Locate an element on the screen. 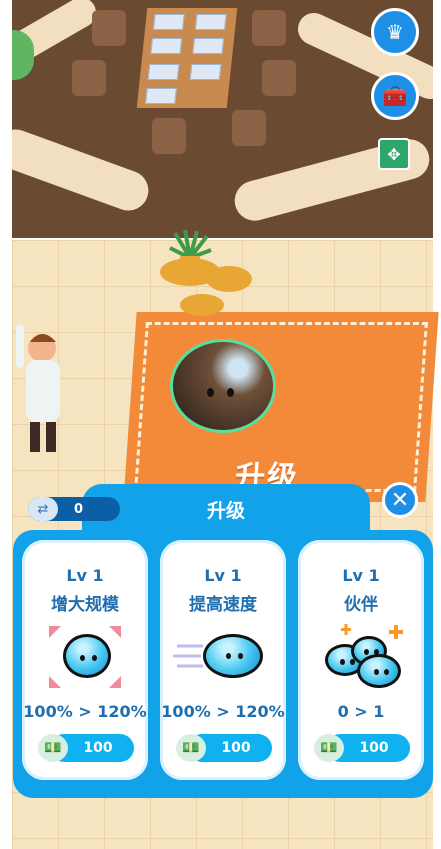  upgrade-card-speed: Lv 1 提高速度 100% > 120% 💵 100 is located at coordinates (223, 660).